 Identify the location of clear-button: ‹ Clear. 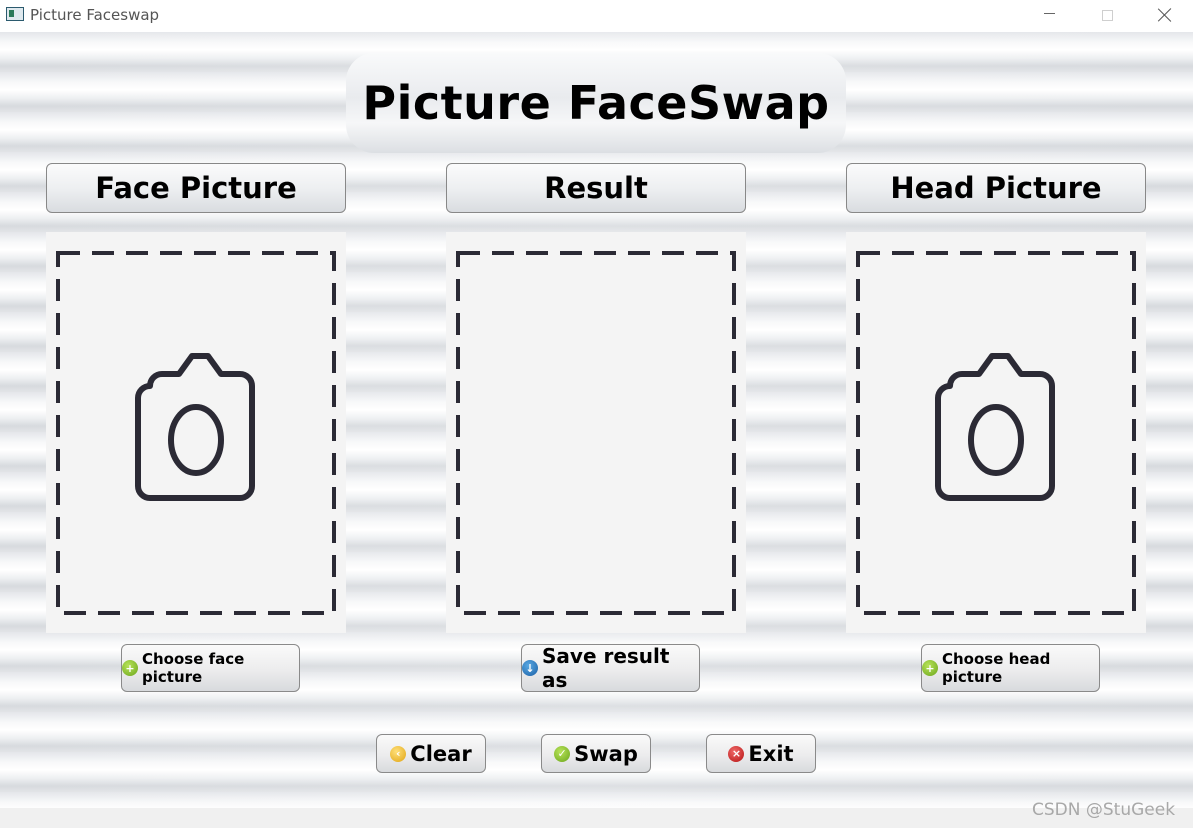
(431, 753).